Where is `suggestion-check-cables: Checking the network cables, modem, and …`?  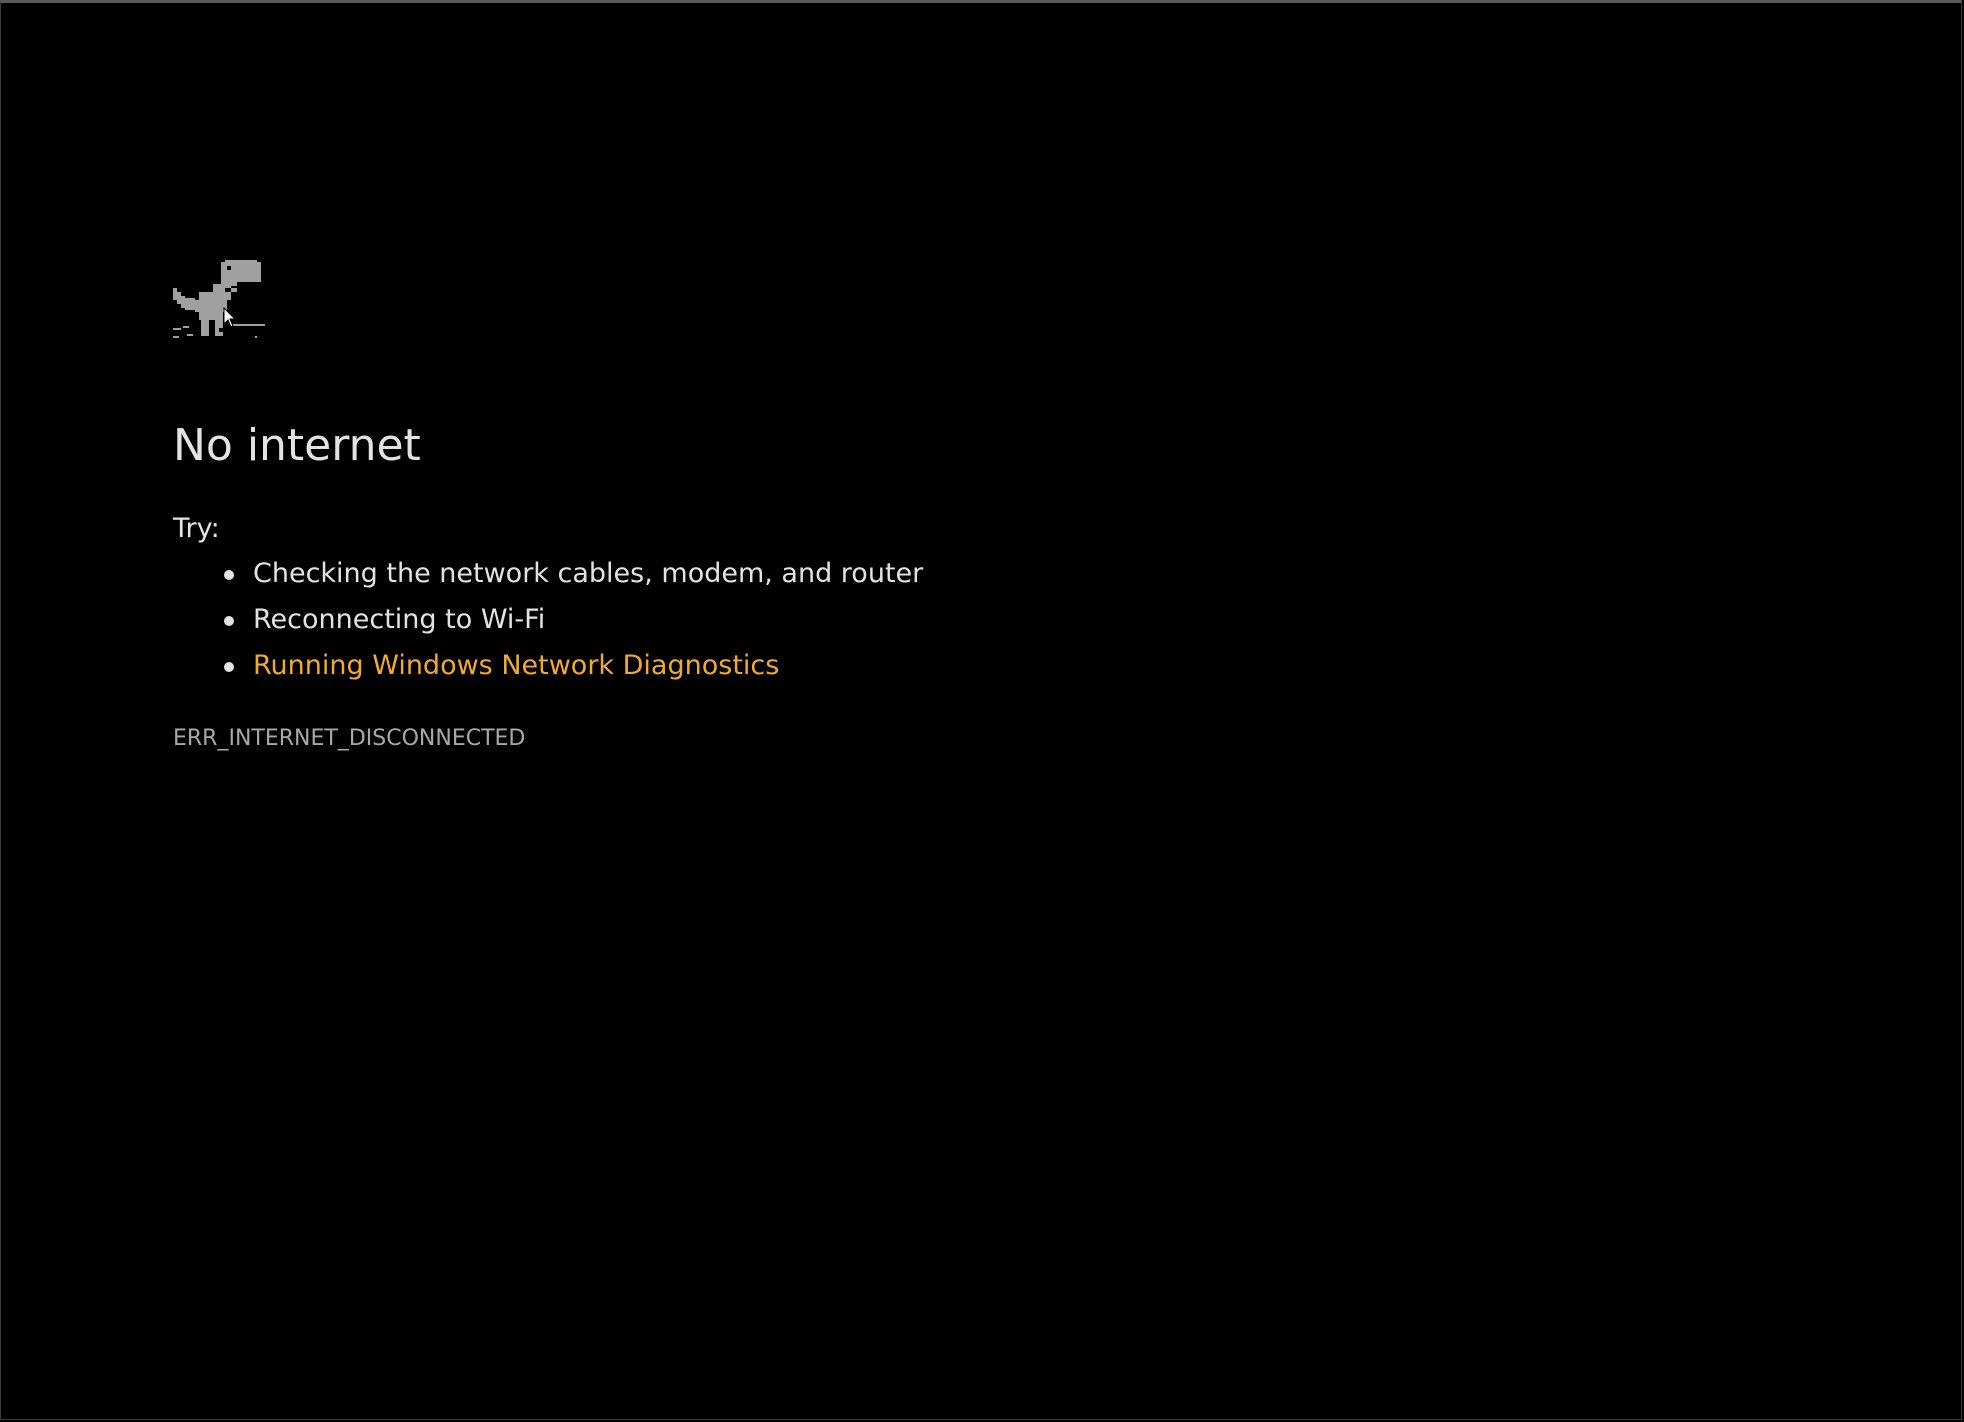
suggestion-check-cables: Checking the network cables, modem, and … is located at coordinates (588, 573).